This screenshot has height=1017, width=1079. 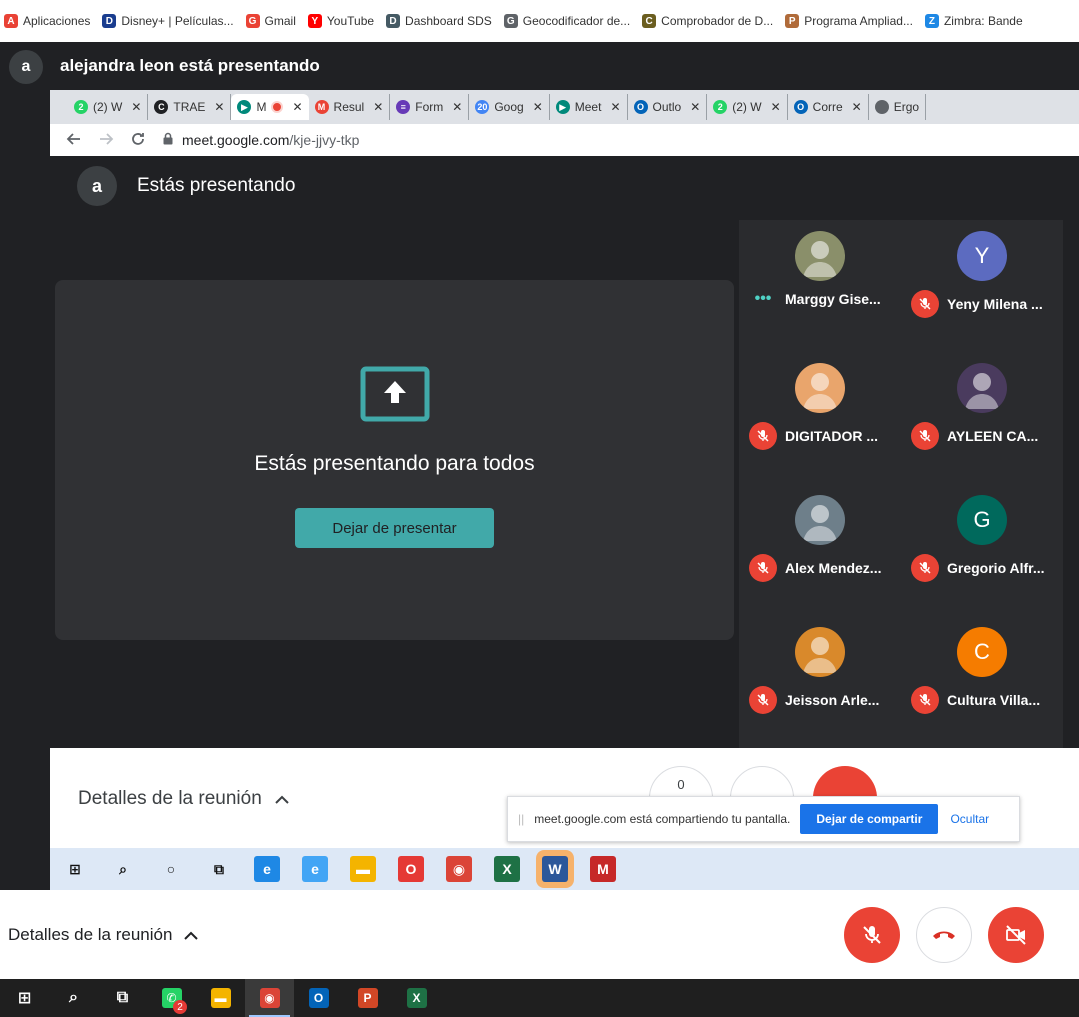 What do you see at coordinates (603, 869) in the screenshot?
I see `mcafee-icon: M` at bounding box center [603, 869].